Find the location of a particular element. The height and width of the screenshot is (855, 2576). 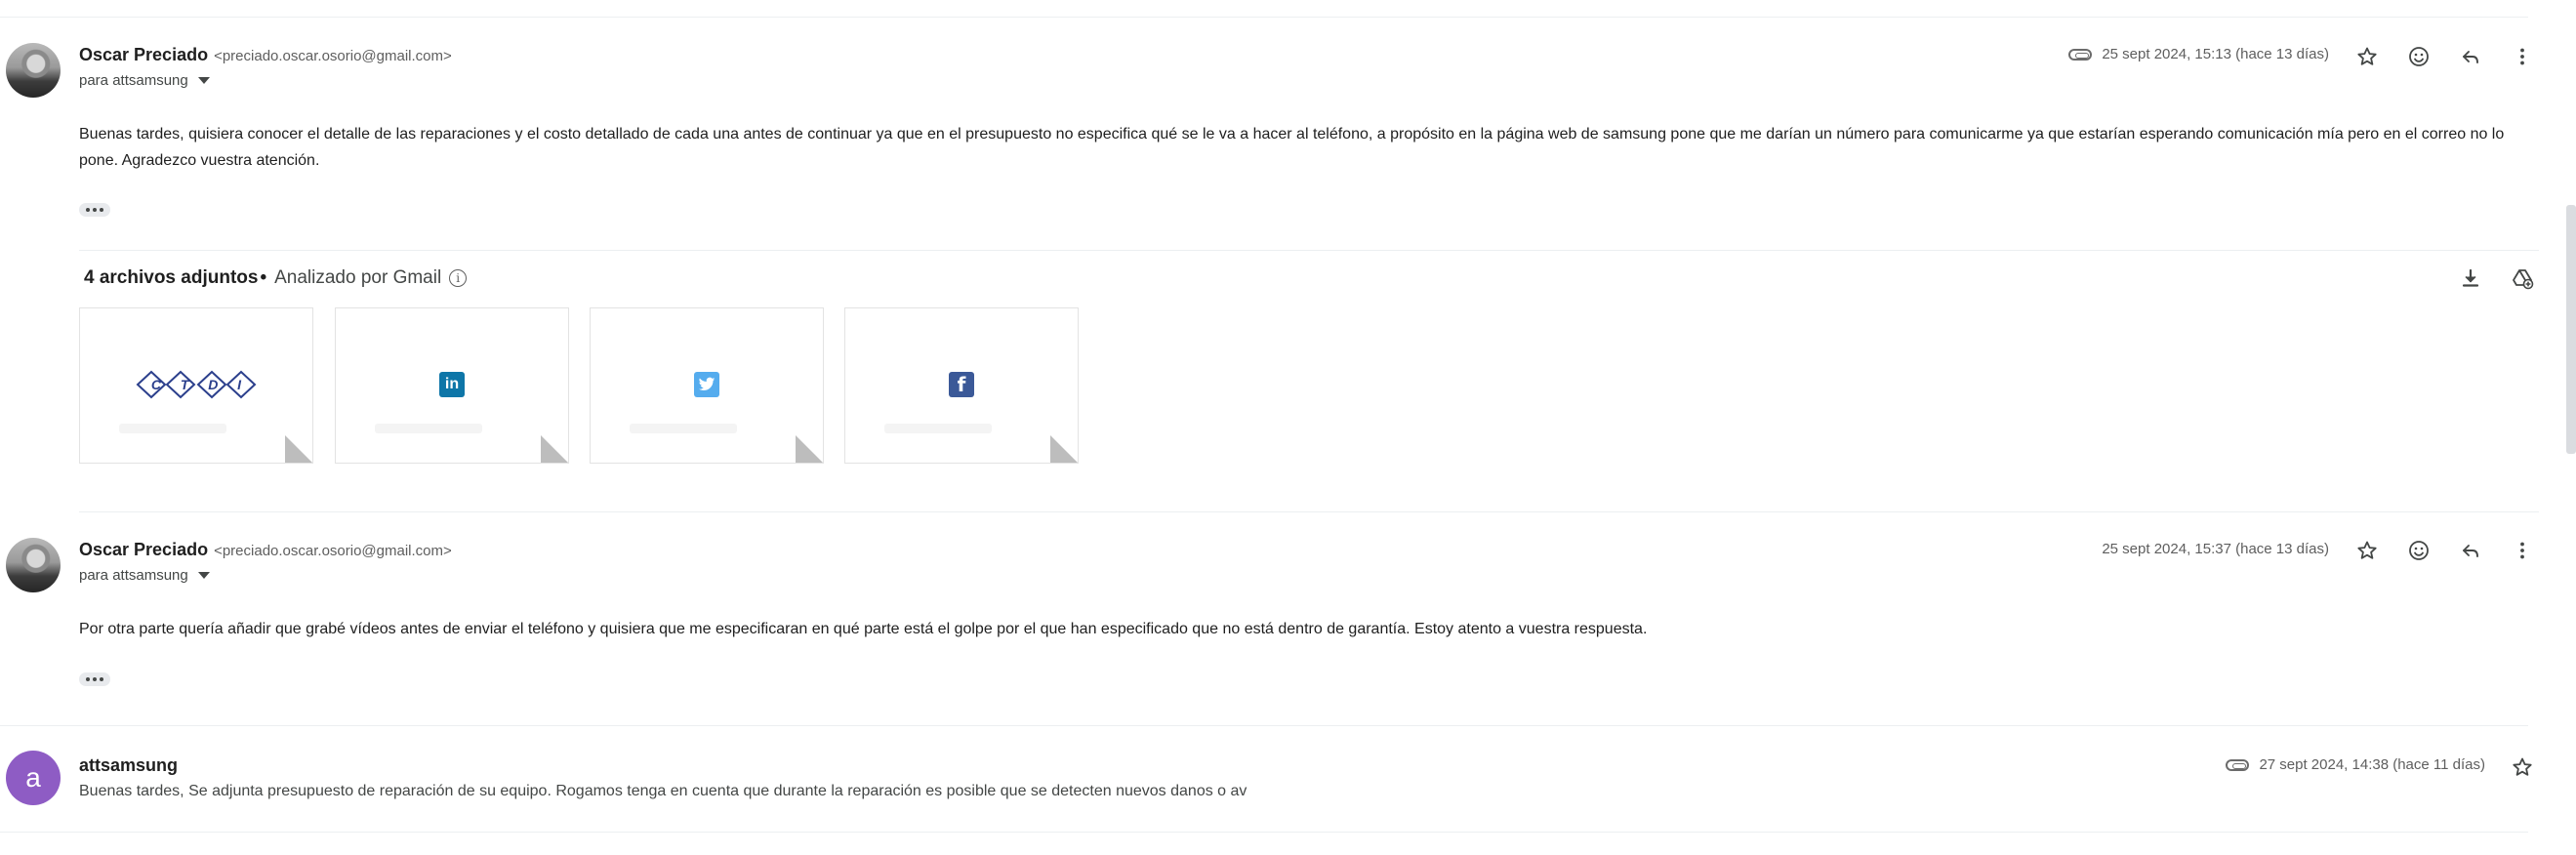

scanned-by-gmail-label: Analizado por Gmail is located at coordinates (358, 277).